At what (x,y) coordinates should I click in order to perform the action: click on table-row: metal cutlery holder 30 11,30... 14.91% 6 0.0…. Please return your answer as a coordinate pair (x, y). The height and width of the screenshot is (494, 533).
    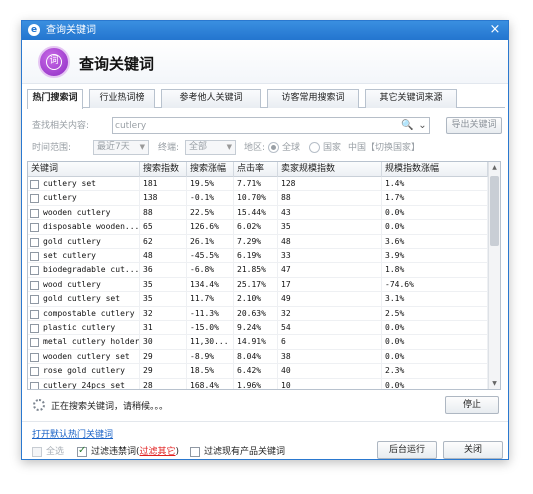
    Looking at the image, I should click on (258, 342).